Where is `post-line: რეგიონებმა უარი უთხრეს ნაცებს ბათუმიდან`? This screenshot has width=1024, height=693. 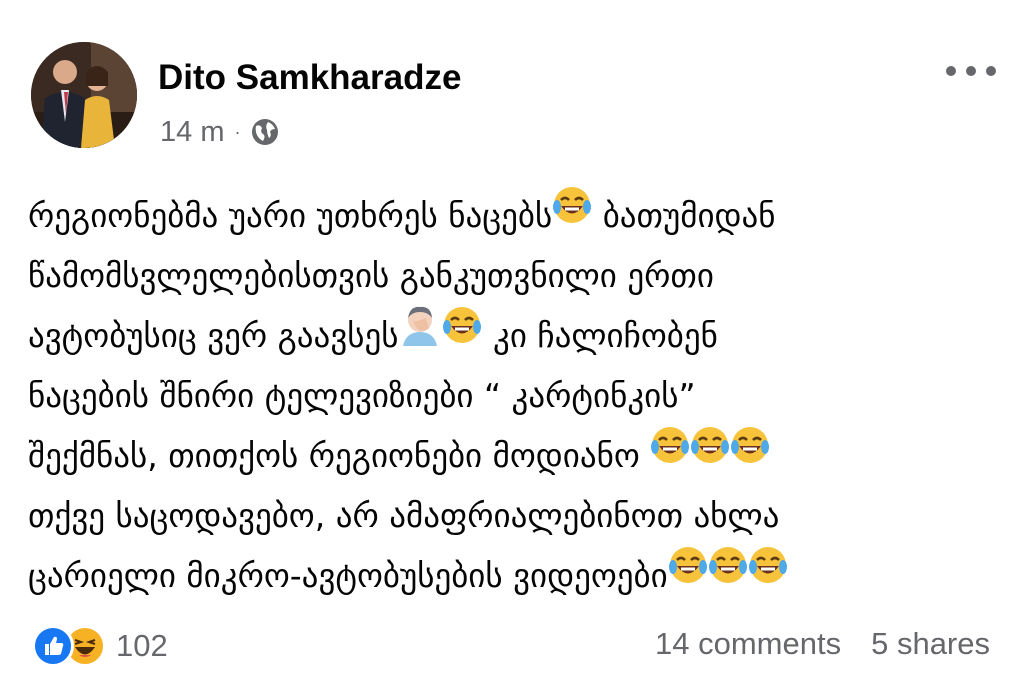 post-line: რეგიონებმა უარი უთხრეს ნაცებს ბათუმიდან is located at coordinates (515, 216).